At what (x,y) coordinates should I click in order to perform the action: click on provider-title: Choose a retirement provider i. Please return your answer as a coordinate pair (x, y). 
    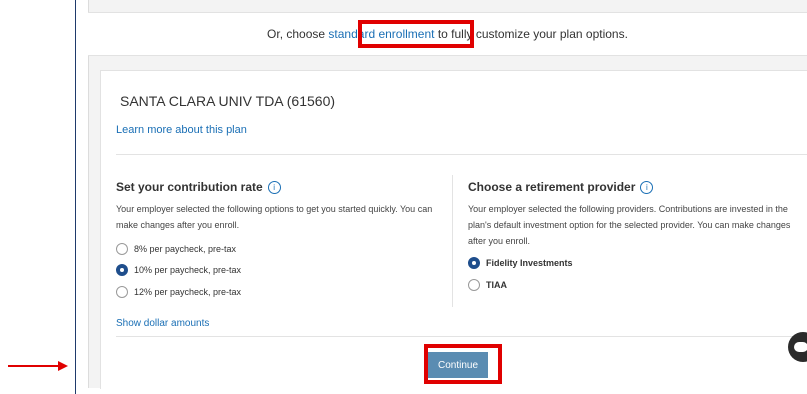
    Looking at the image, I should click on (561, 187).